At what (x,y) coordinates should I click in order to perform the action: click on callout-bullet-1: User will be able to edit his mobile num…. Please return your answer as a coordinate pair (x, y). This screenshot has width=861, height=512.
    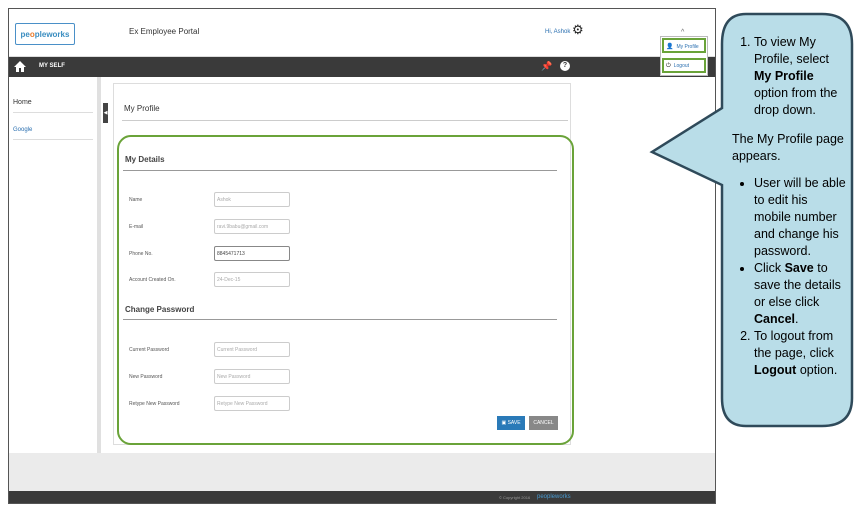
    Looking at the image, I should click on (800, 217).